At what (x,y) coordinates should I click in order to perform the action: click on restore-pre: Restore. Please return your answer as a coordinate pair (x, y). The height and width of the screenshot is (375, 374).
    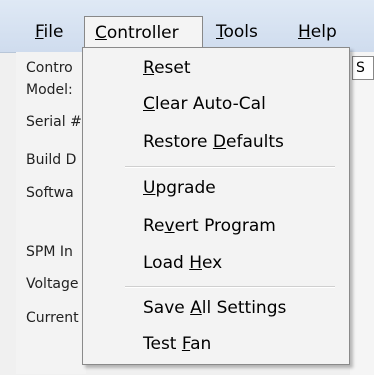
    Looking at the image, I should click on (178, 142).